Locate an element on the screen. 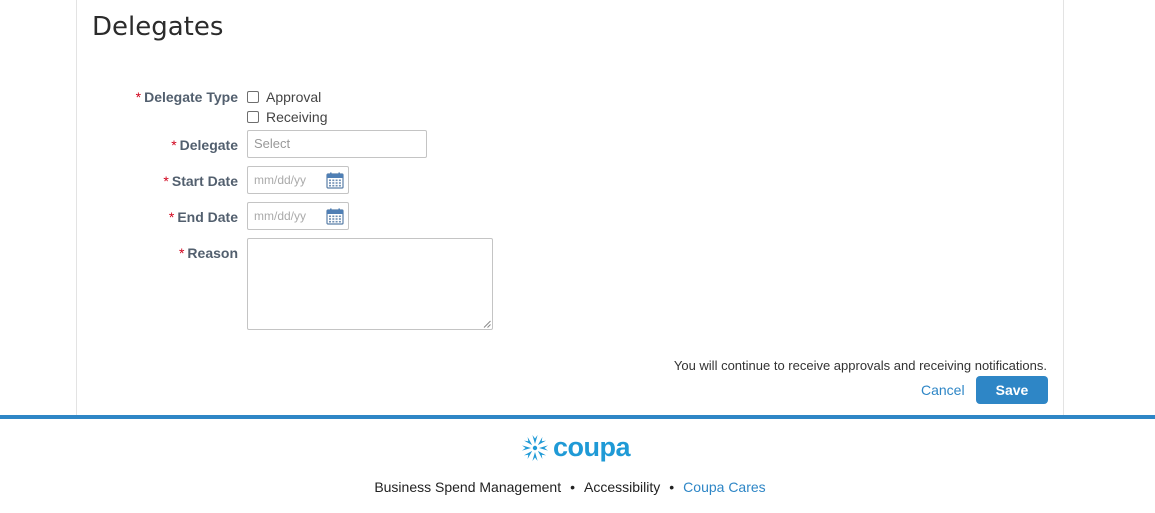  coupa-logo-icon is located at coordinates (535, 447).